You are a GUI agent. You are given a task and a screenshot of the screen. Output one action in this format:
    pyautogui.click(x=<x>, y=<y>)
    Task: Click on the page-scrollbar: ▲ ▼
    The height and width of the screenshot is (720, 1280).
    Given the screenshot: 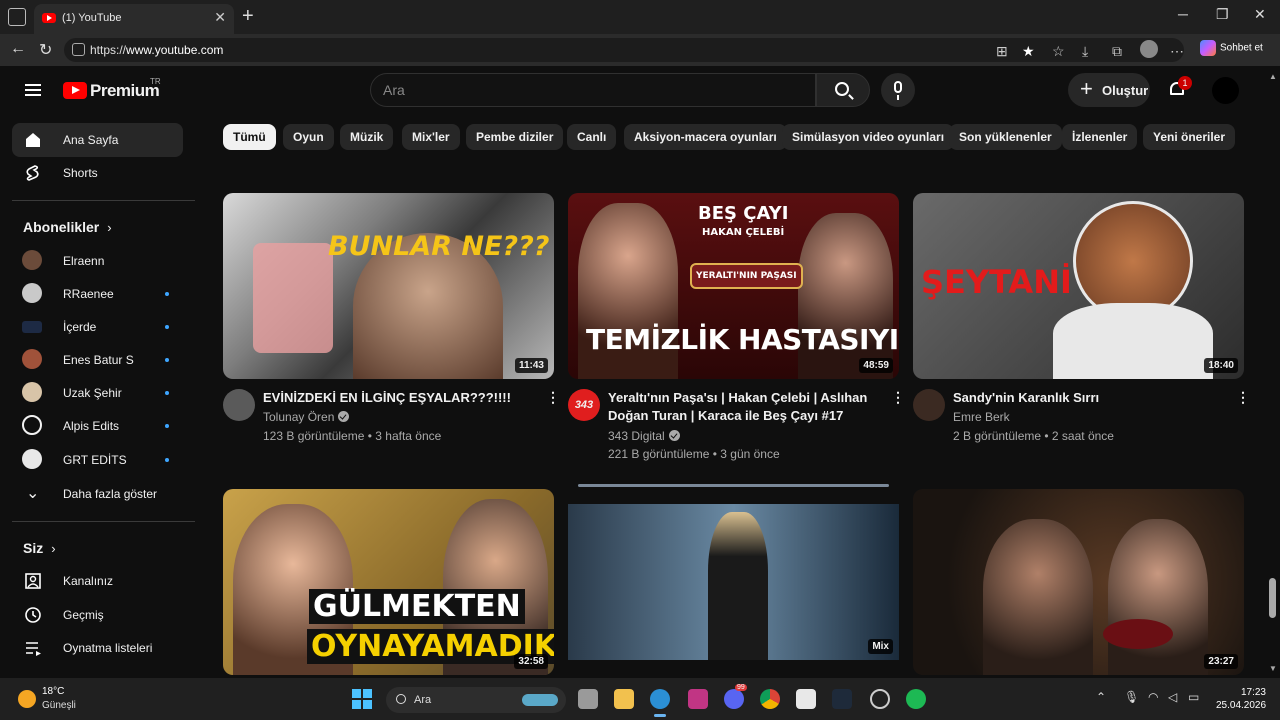 What is the action you would take?
    pyautogui.click(x=1273, y=372)
    